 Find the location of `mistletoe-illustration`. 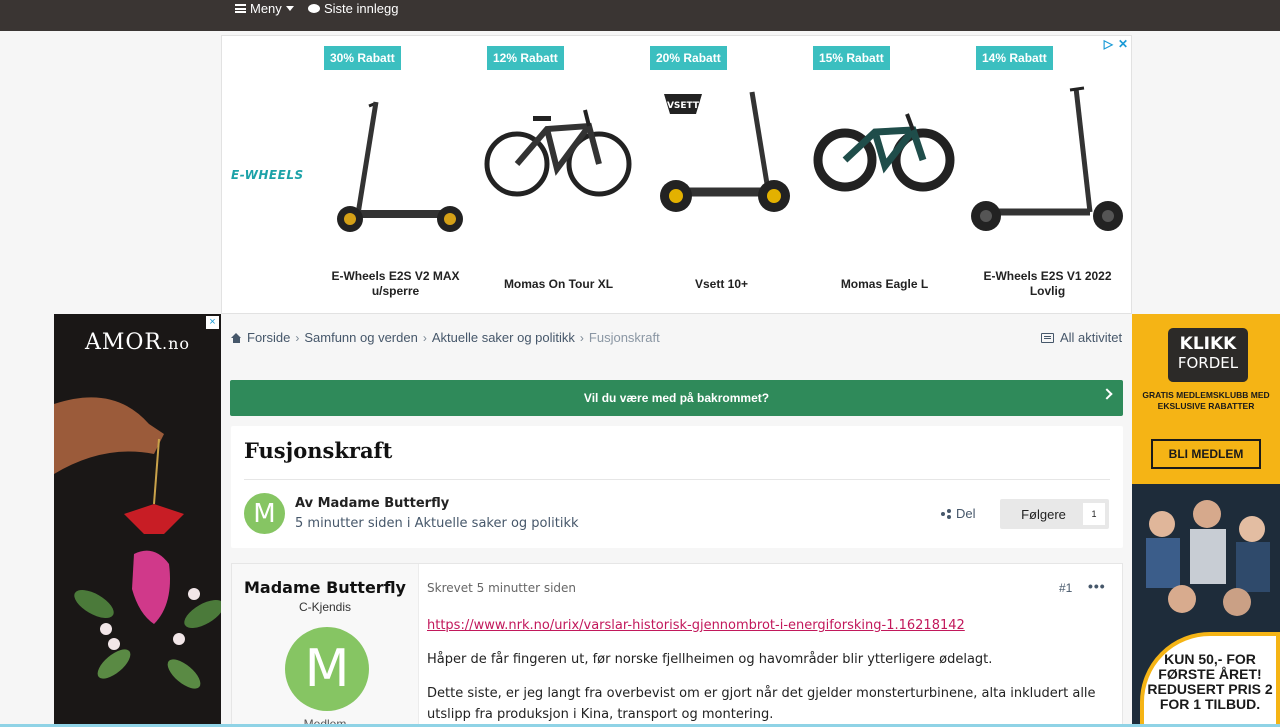

mistletoe-illustration is located at coordinates (137, 543).